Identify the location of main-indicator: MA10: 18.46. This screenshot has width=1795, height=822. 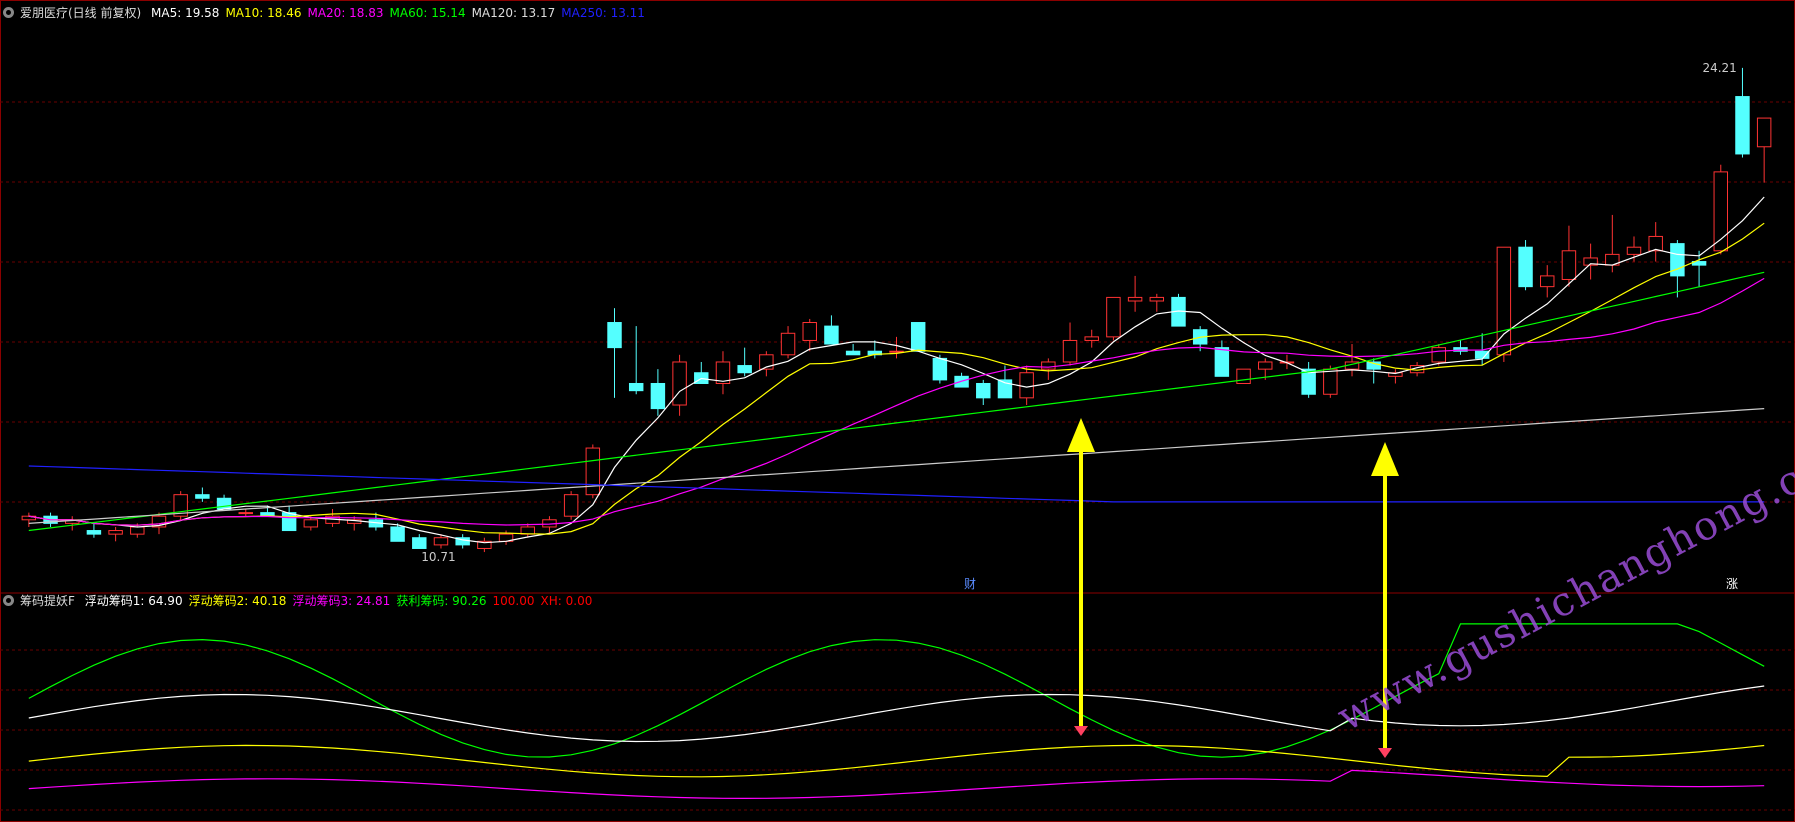
(263, 13).